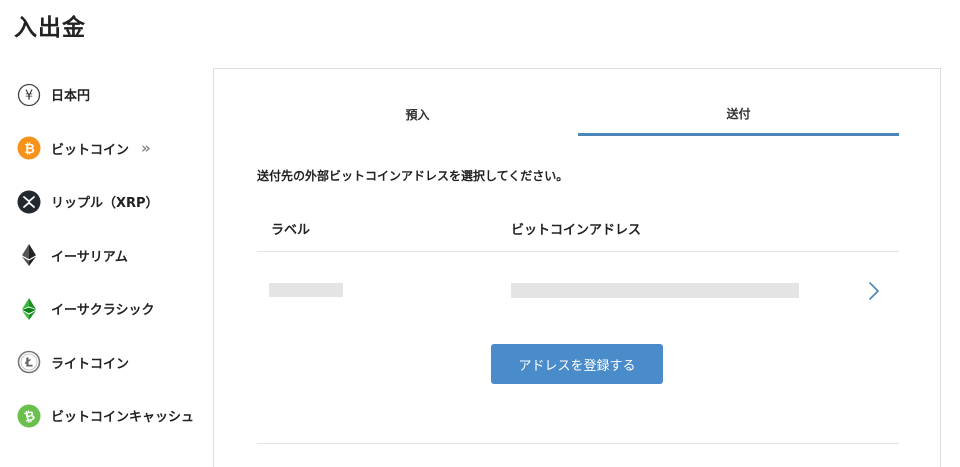  I want to click on active-indicator-icon: », so click(146, 148).